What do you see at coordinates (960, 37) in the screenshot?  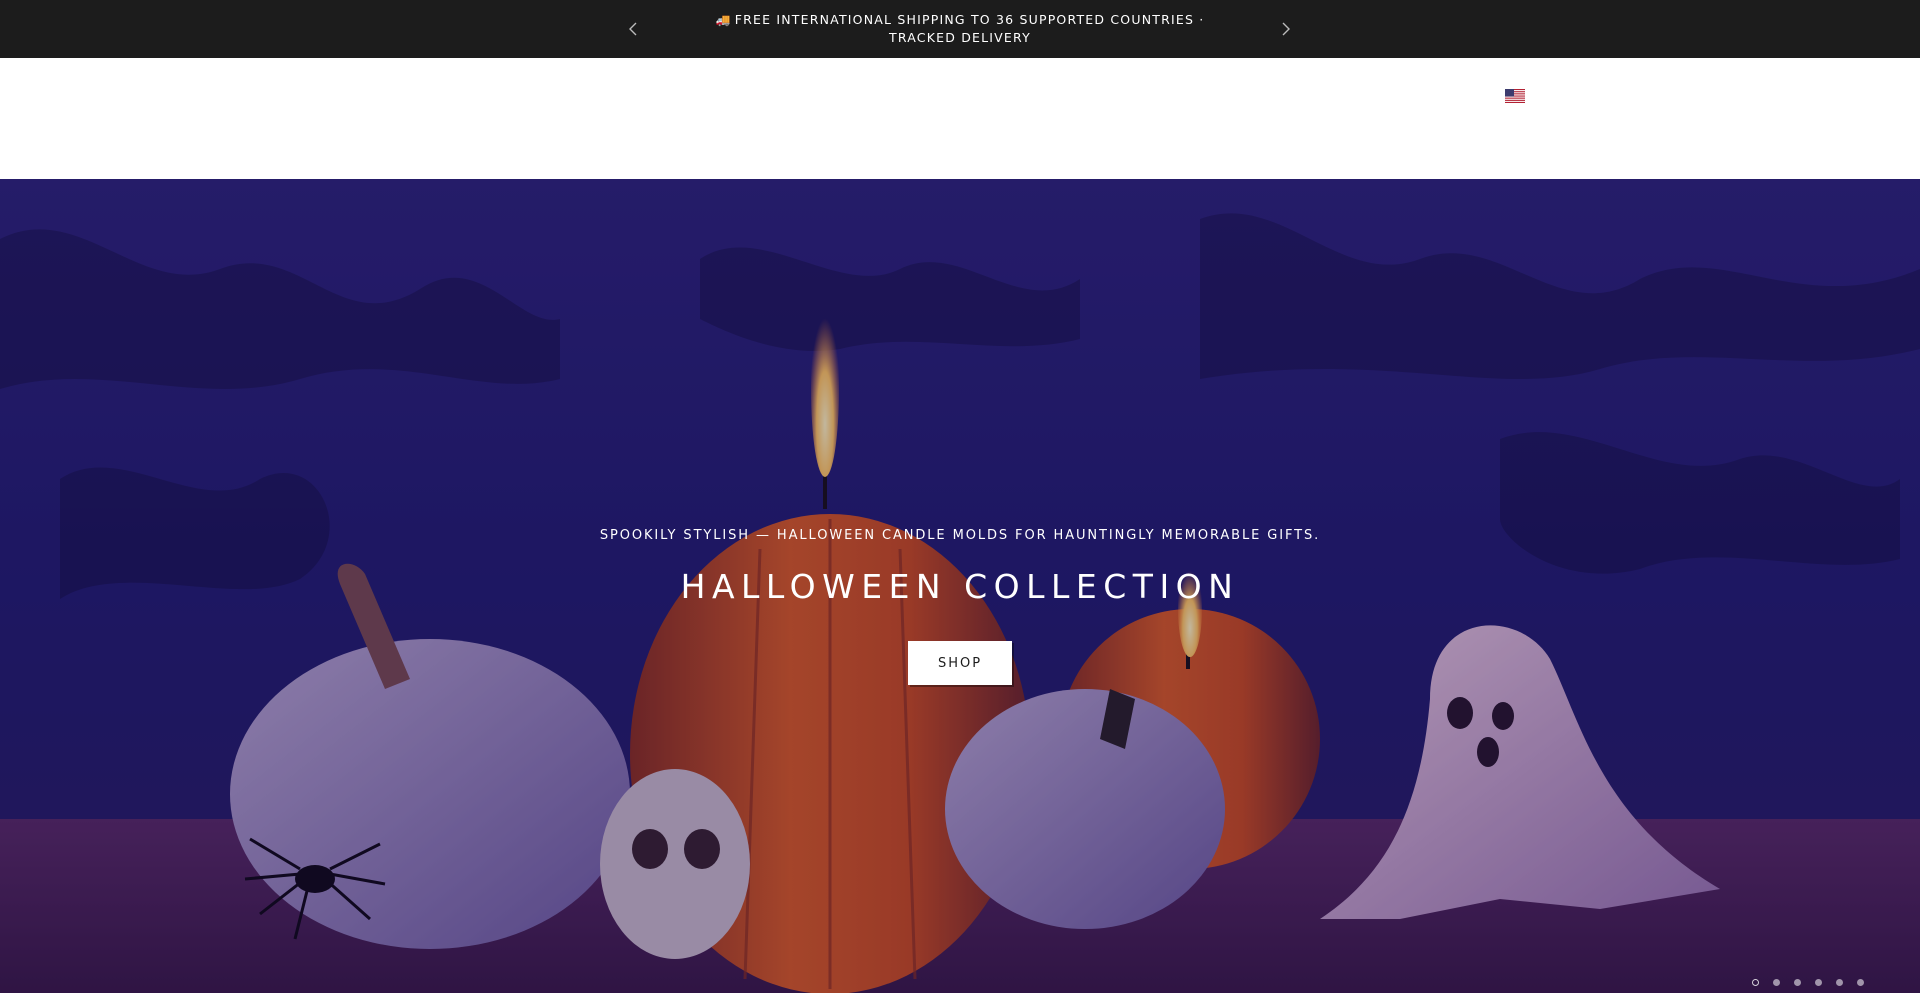 I see `announcement-line-2: TRACKED DELIVERY` at bounding box center [960, 37].